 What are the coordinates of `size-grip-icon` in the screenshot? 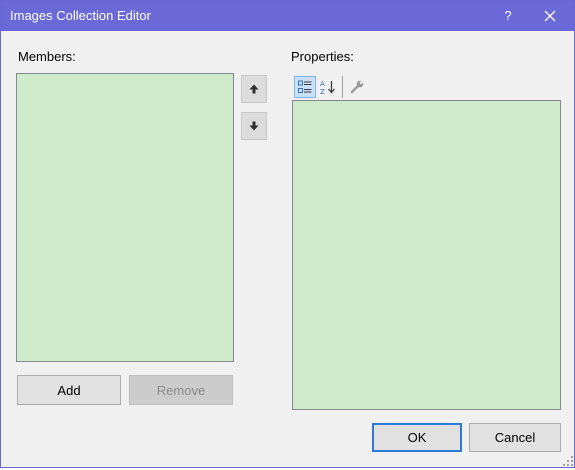 It's located at (568, 461).